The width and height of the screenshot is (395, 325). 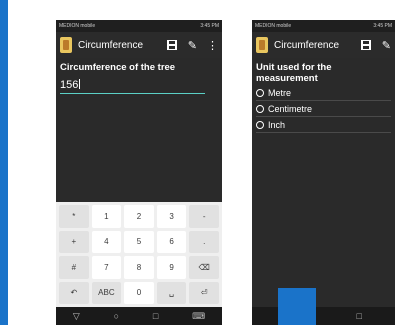 I want to click on bottom-accent-block, so click(x=297, y=306).